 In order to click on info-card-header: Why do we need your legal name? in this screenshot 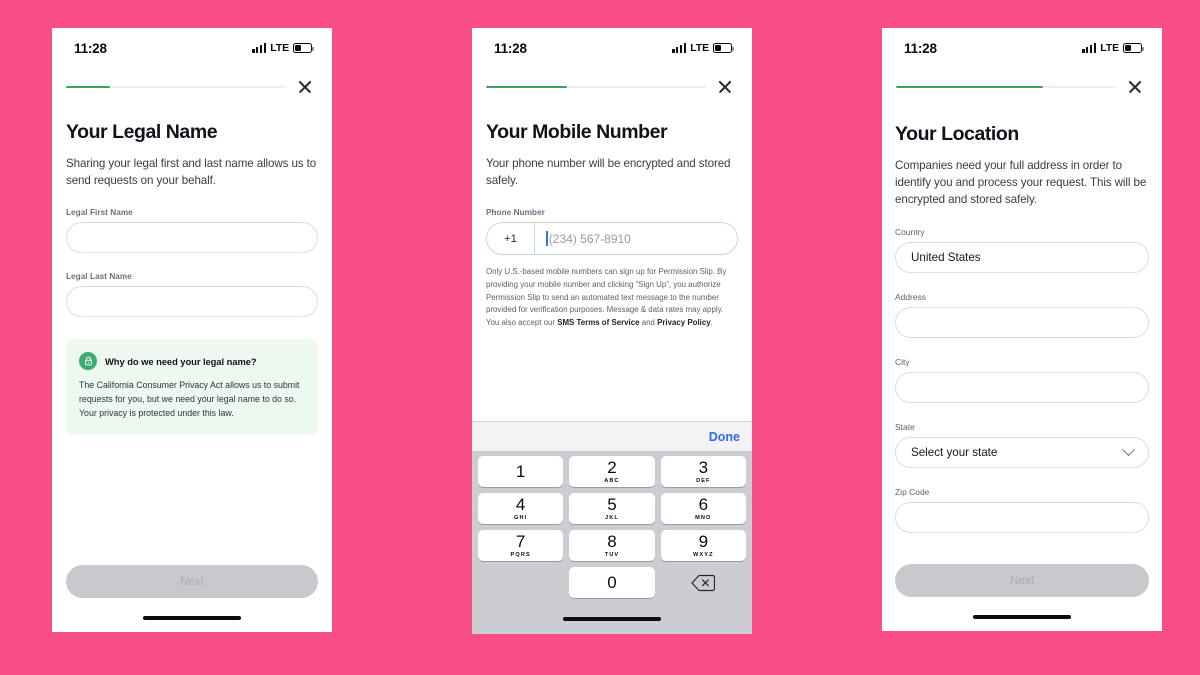, I will do `click(192, 361)`.